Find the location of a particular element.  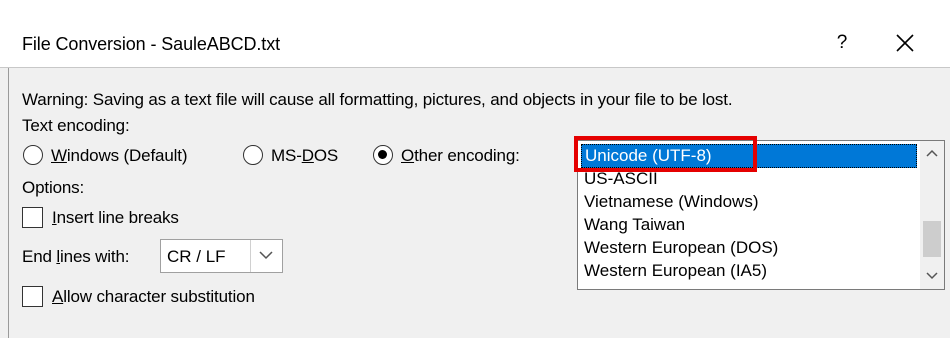

radio-other-encoding-label: Other encoding: is located at coordinates (460, 155).